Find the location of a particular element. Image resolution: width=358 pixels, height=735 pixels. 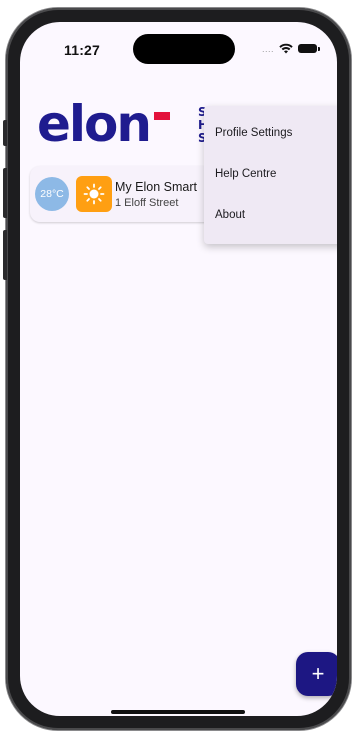

battery-icon is located at coordinates (309, 48).